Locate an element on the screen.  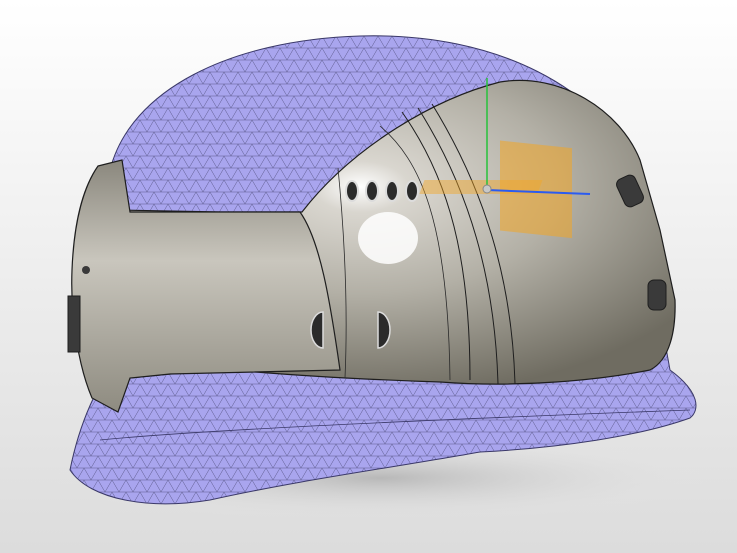
left-clip is located at coordinates (74, 324).